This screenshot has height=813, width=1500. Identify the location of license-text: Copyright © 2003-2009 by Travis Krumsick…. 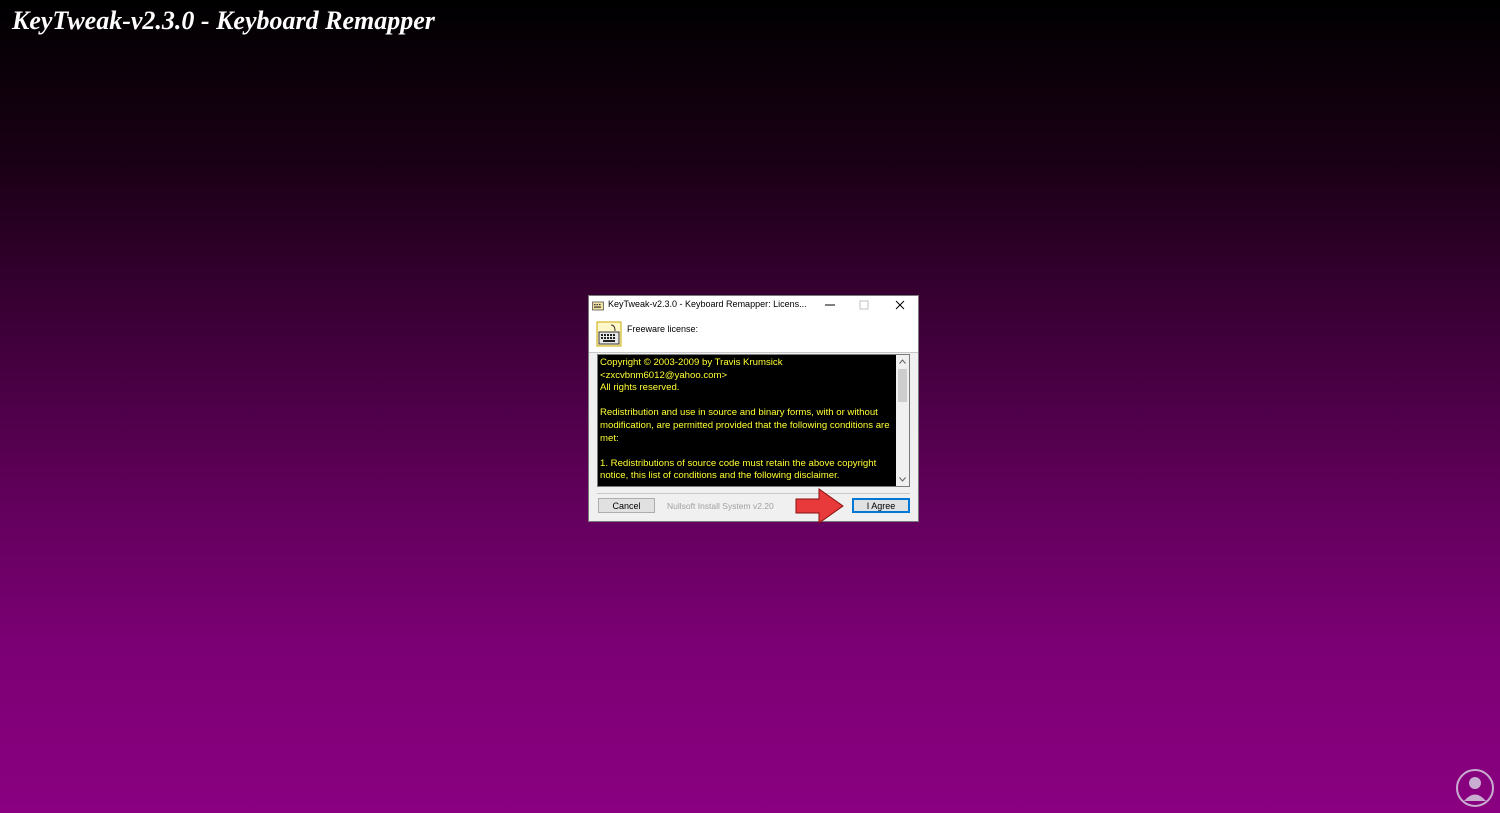
(745, 419).